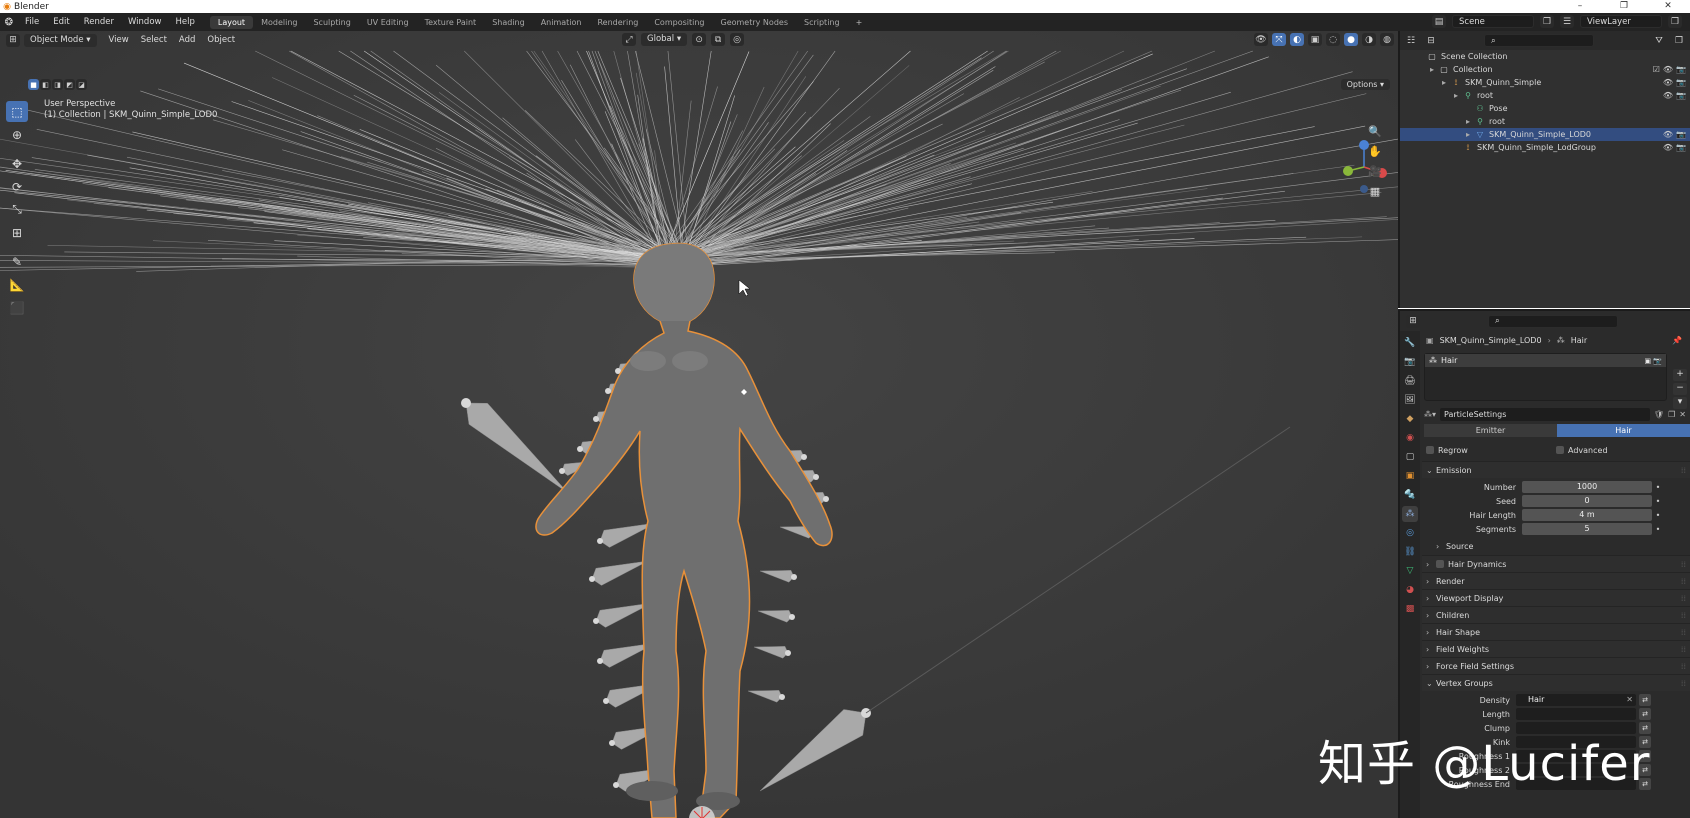  I want to click on pin-icon: 📌, so click(1677, 340).